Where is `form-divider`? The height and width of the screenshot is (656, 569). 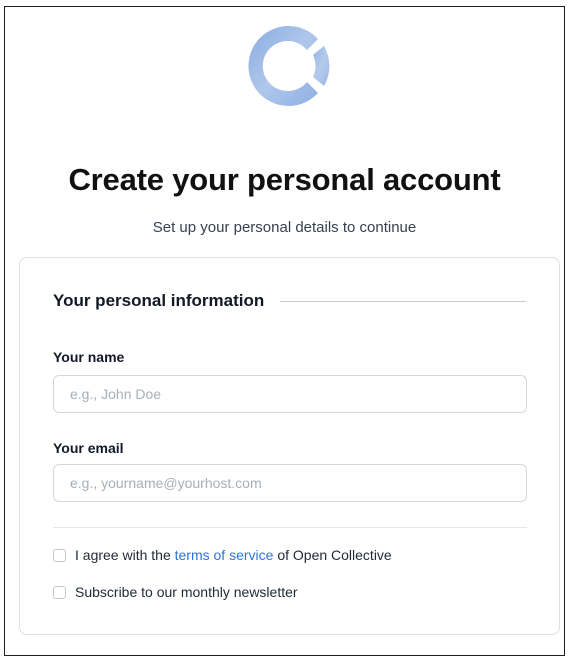
form-divider is located at coordinates (290, 527).